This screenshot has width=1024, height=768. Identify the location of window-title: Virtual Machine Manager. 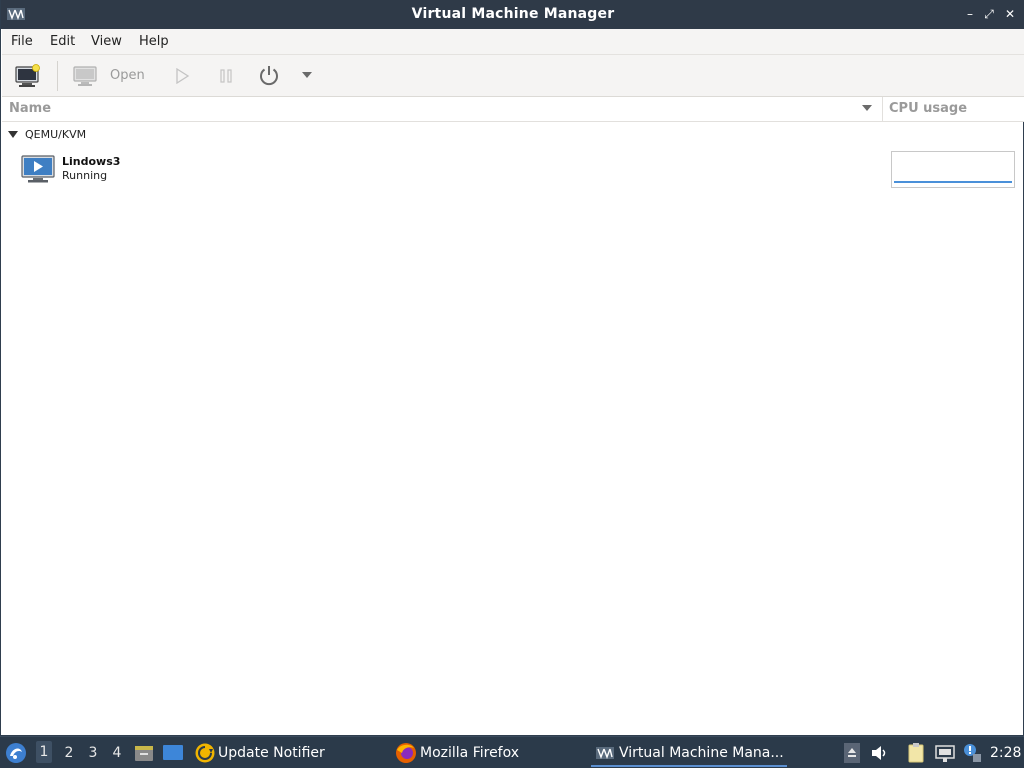
(513, 14).